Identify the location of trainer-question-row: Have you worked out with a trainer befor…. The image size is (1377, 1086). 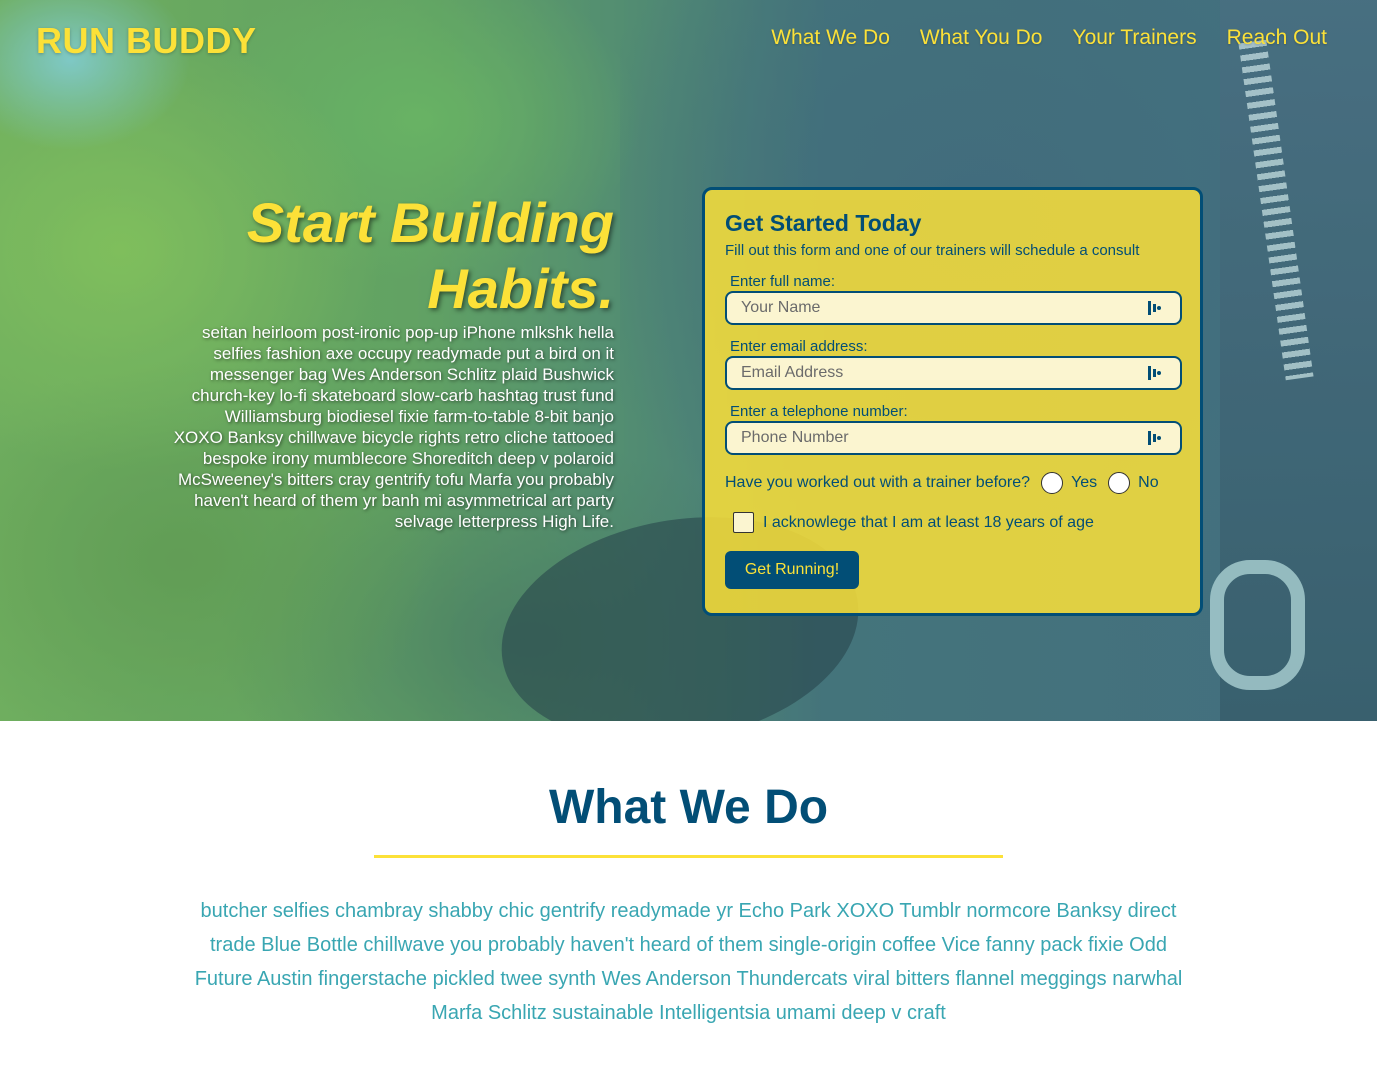
(952, 483).